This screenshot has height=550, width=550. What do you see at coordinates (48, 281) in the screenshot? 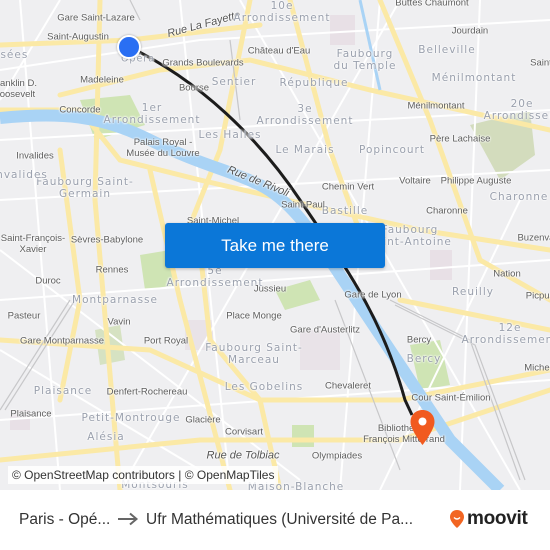
I see `station-label: Duroc` at bounding box center [48, 281].